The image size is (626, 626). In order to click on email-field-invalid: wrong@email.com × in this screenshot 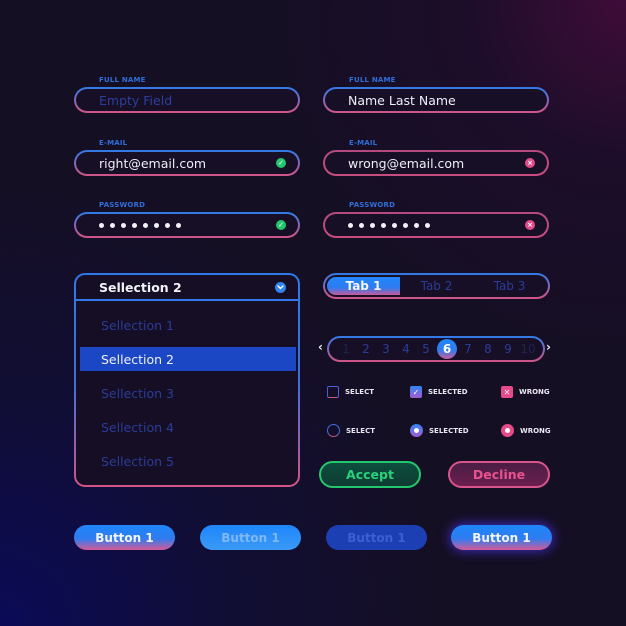, I will do `click(436, 163)`.